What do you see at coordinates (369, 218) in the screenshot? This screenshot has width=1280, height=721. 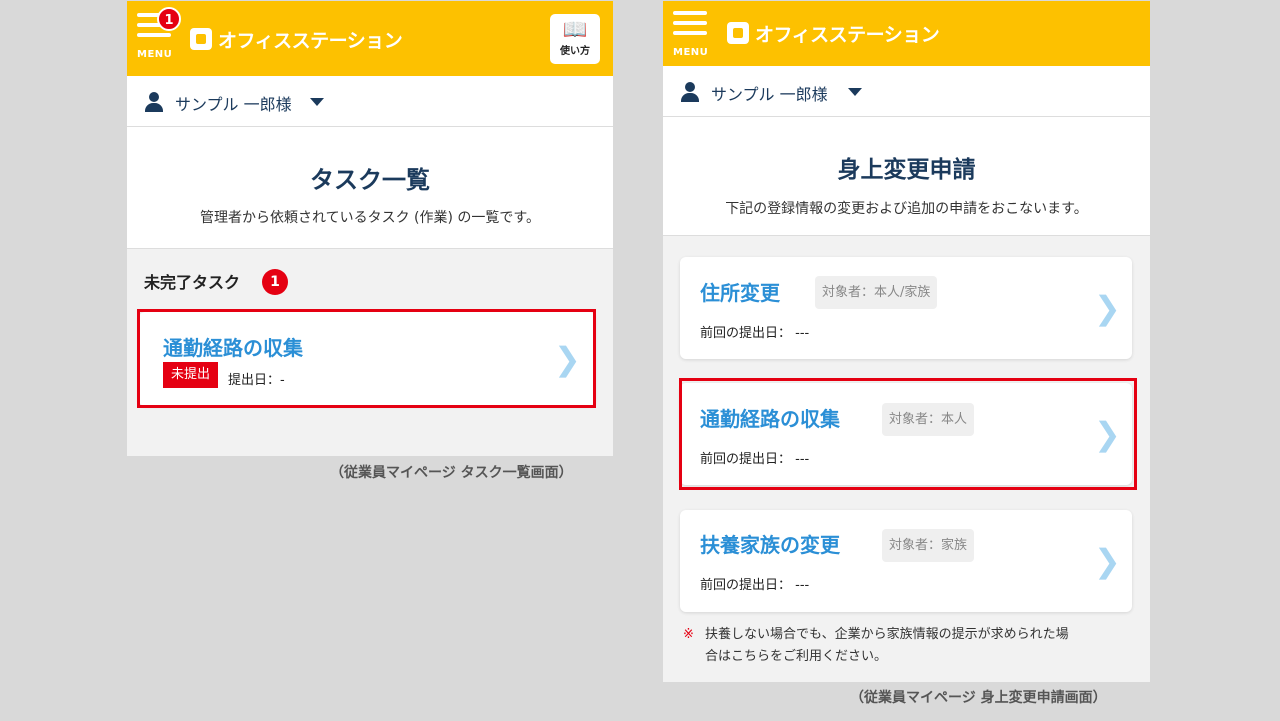 I see `page-description: 管理者から依頼されているタスク (作業) の一覧です。` at bounding box center [369, 218].